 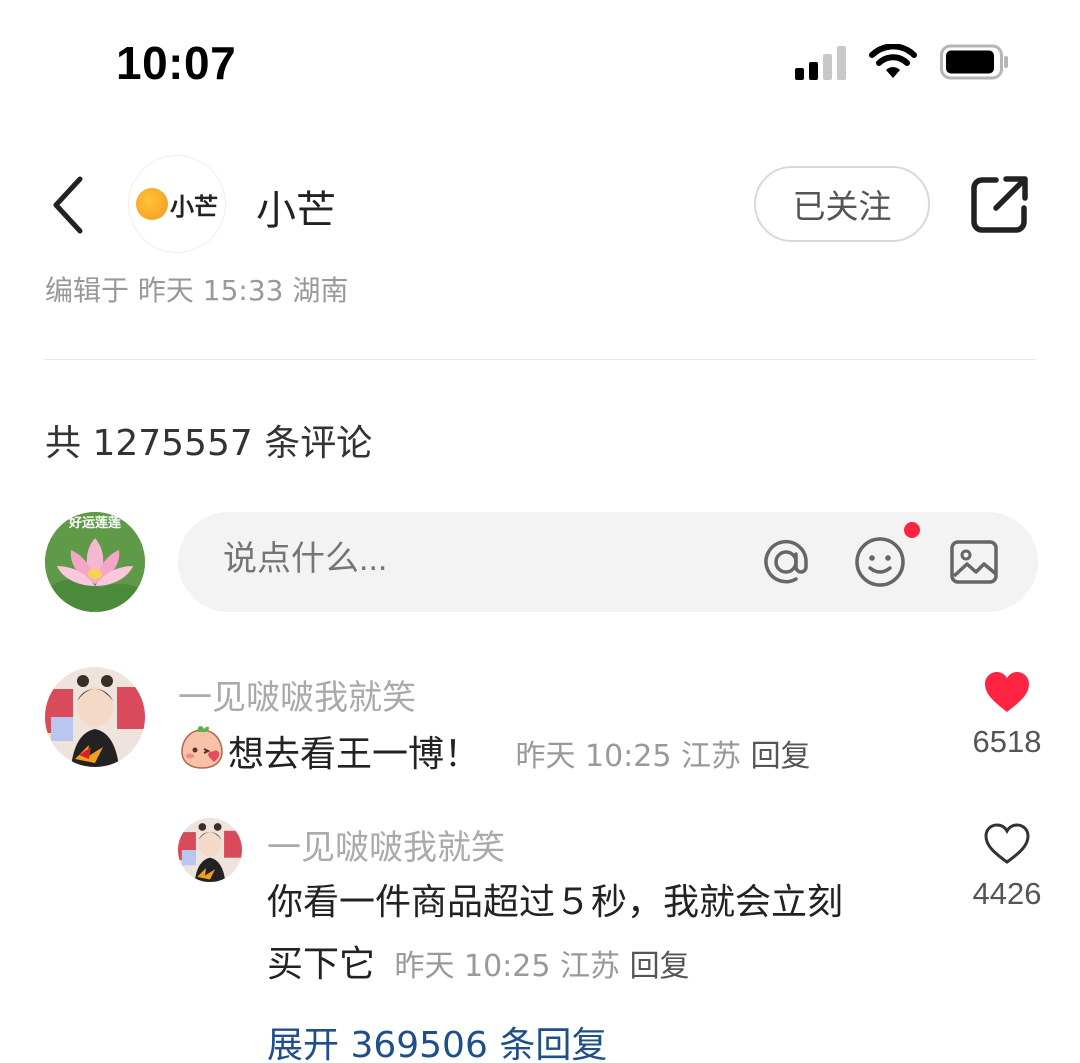 I want to click on brand-logo-icon, so click(x=152, y=204).